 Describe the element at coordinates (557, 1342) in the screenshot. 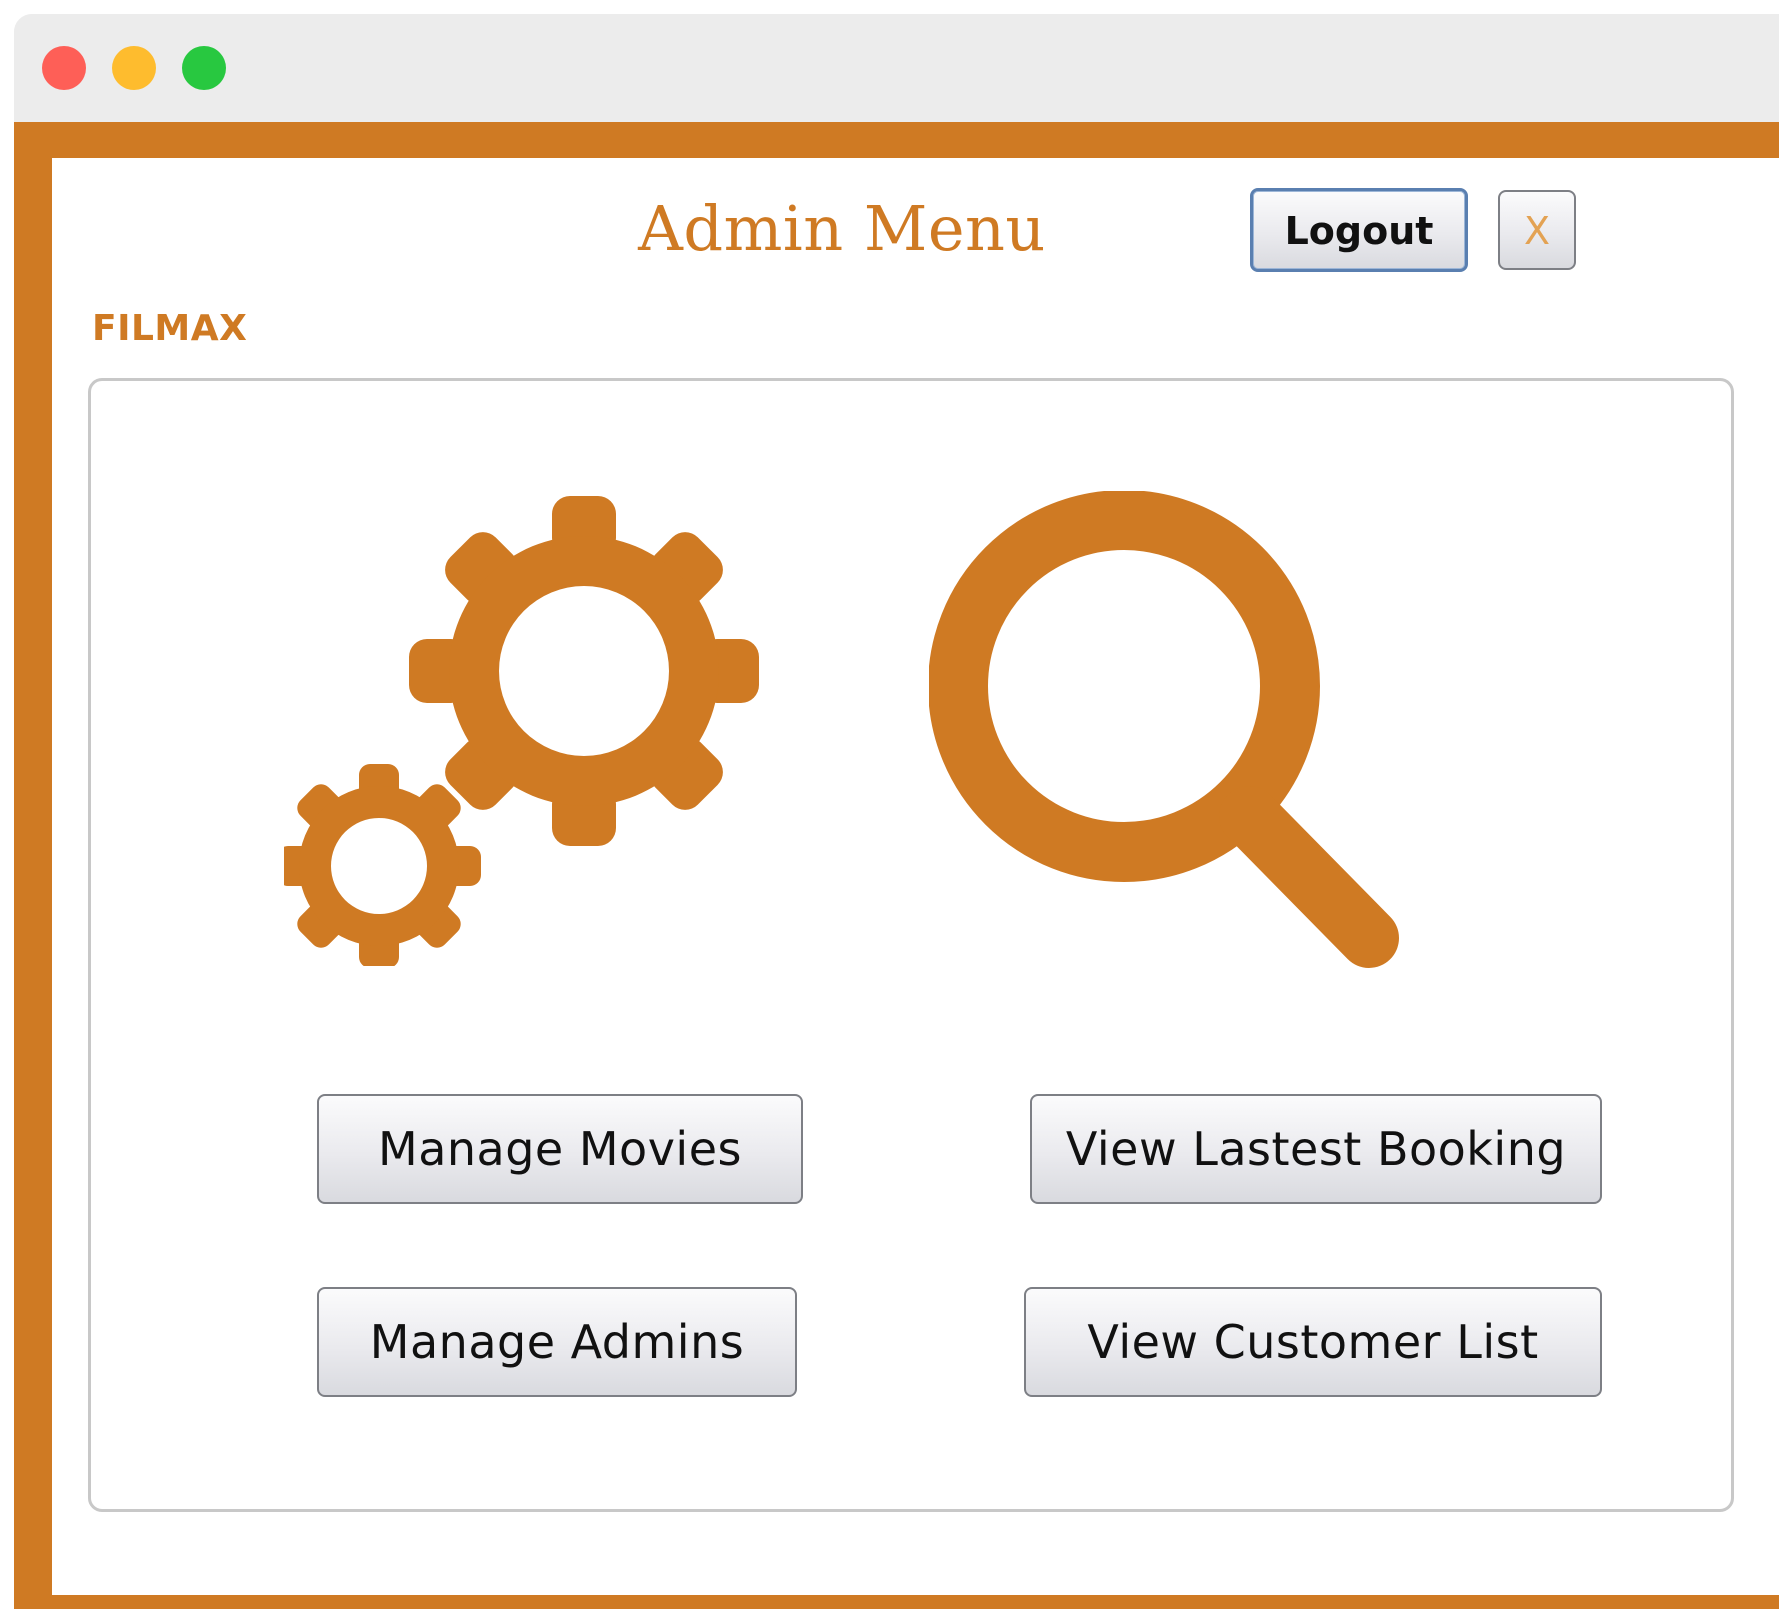

I see `manage-admins-button: Manage Admins` at that location.